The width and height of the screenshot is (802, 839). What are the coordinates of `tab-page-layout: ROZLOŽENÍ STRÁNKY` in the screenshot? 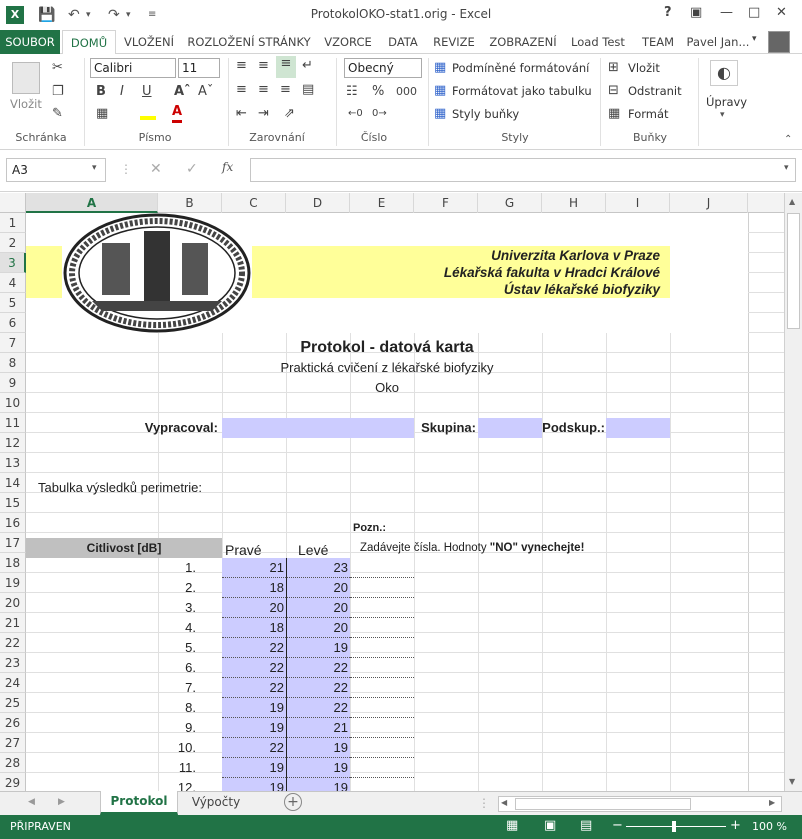 It's located at (249, 42).